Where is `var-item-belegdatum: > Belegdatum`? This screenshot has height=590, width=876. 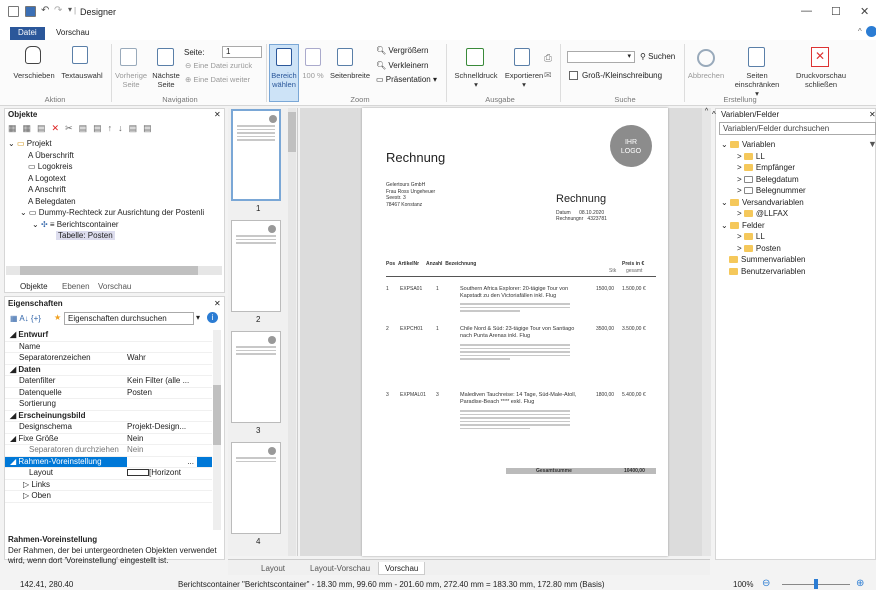 var-item-belegdatum: > Belegdatum is located at coordinates (796, 180).